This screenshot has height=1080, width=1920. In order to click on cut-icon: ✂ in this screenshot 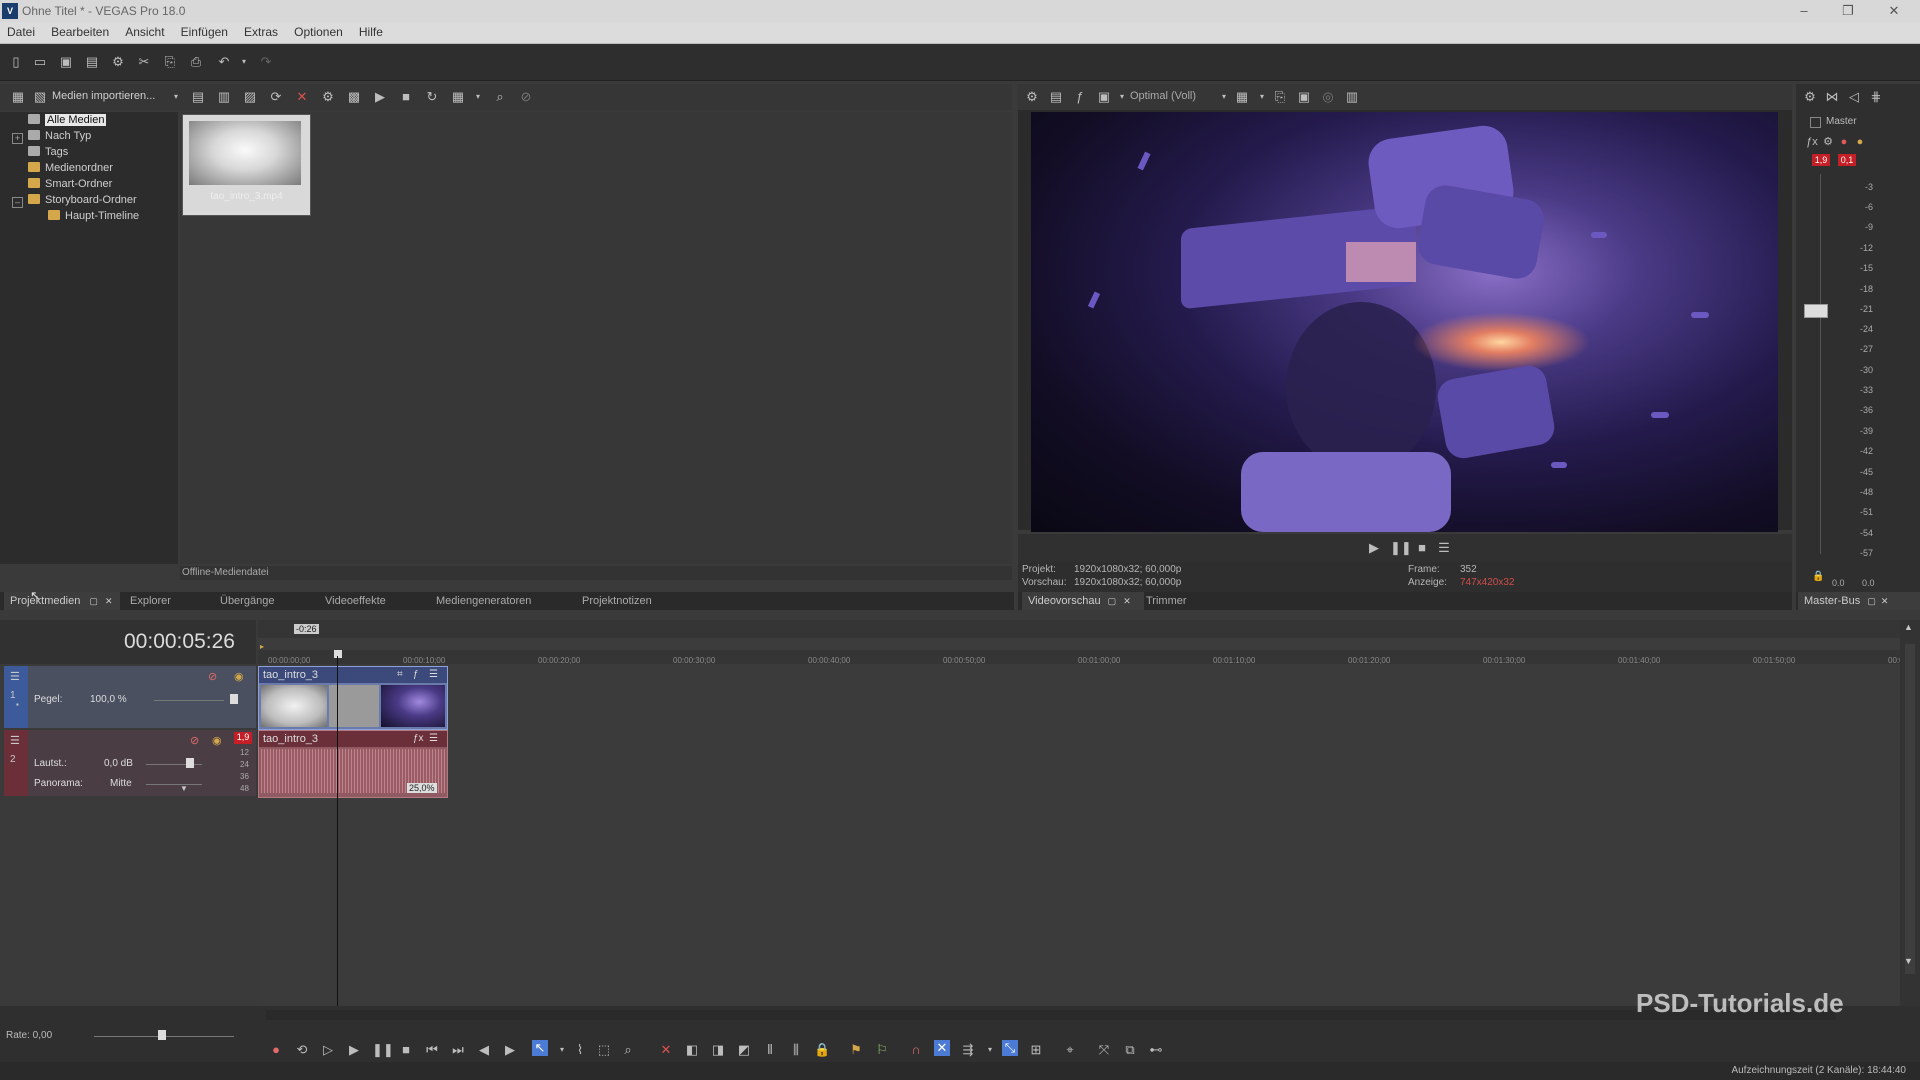, I will do `click(144, 62)`.